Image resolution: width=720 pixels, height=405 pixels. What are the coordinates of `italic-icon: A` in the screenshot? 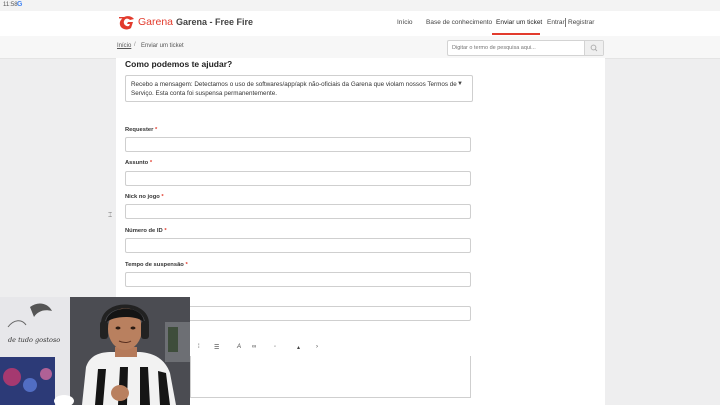 It's located at (239, 347).